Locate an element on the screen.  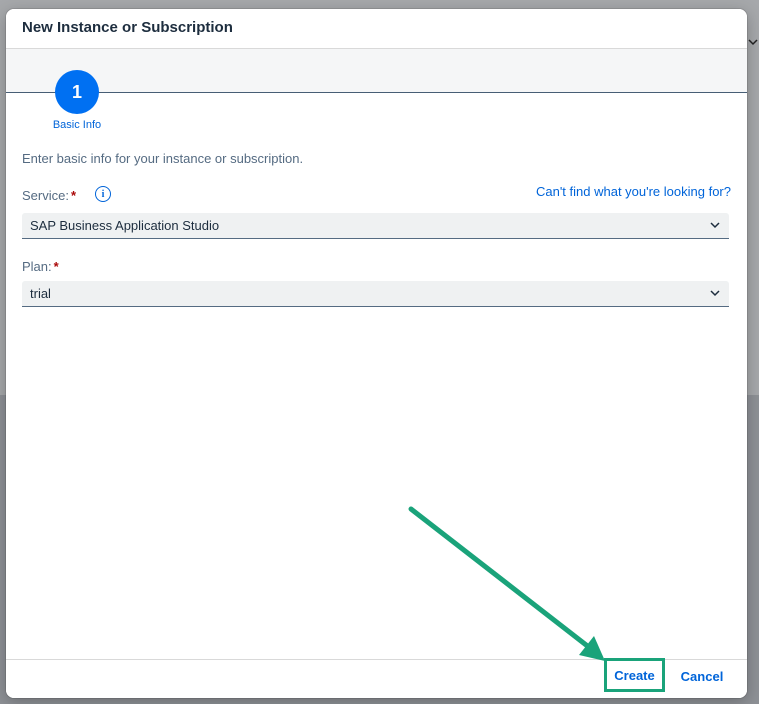
plan-select: trial is located at coordinates (375, 294).